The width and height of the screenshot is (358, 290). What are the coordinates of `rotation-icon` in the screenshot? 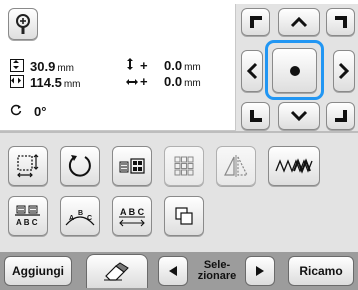 It's located at (22, 111).